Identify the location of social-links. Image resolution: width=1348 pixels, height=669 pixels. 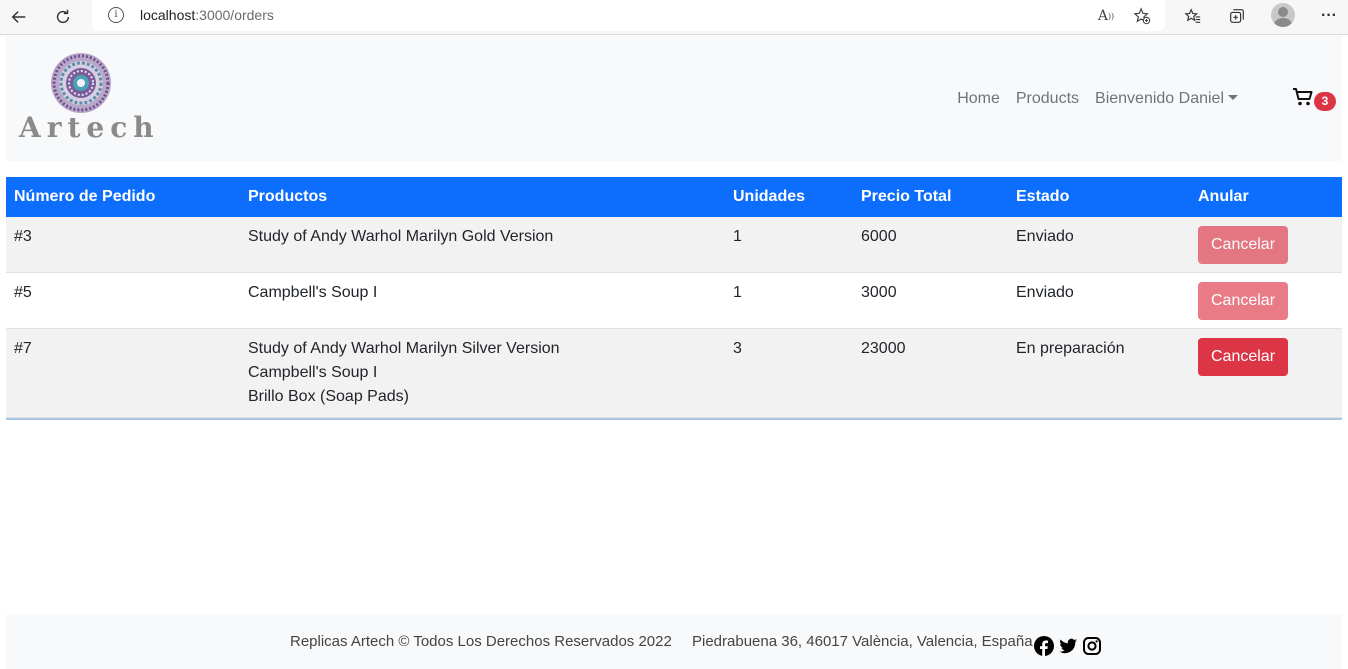
(1068, 646).